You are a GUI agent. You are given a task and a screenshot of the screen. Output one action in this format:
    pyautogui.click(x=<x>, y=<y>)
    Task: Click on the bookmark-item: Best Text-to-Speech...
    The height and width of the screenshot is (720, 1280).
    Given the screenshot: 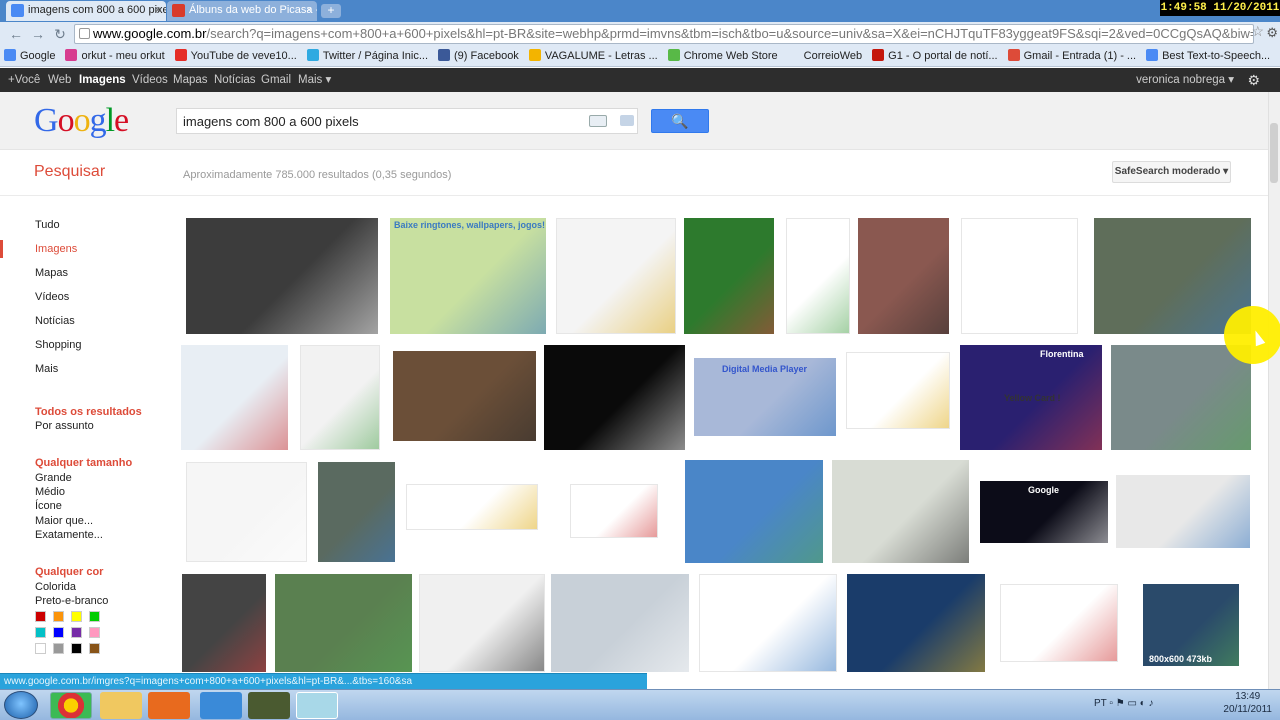 What is the action you would take?
    pyautogui.click(x=1209, y=56)
    